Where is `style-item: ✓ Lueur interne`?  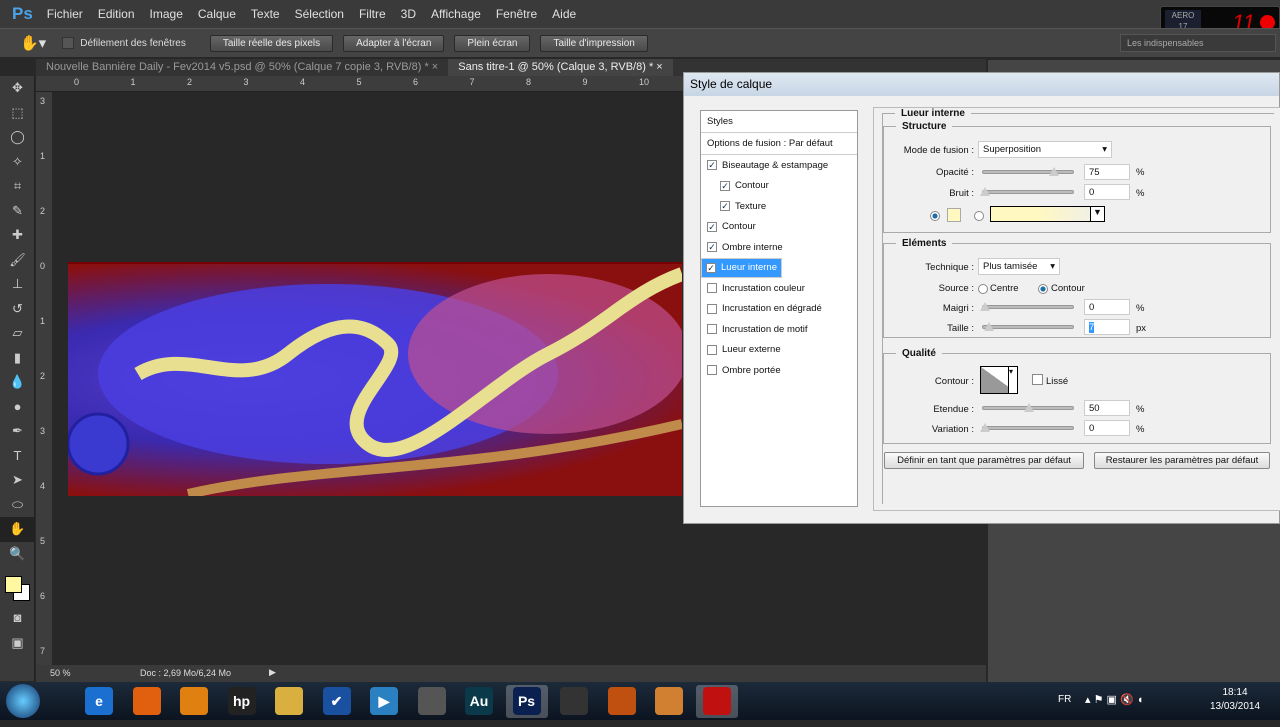 style-item: ✓ Lueur interne is located at coordinates (741, 267).